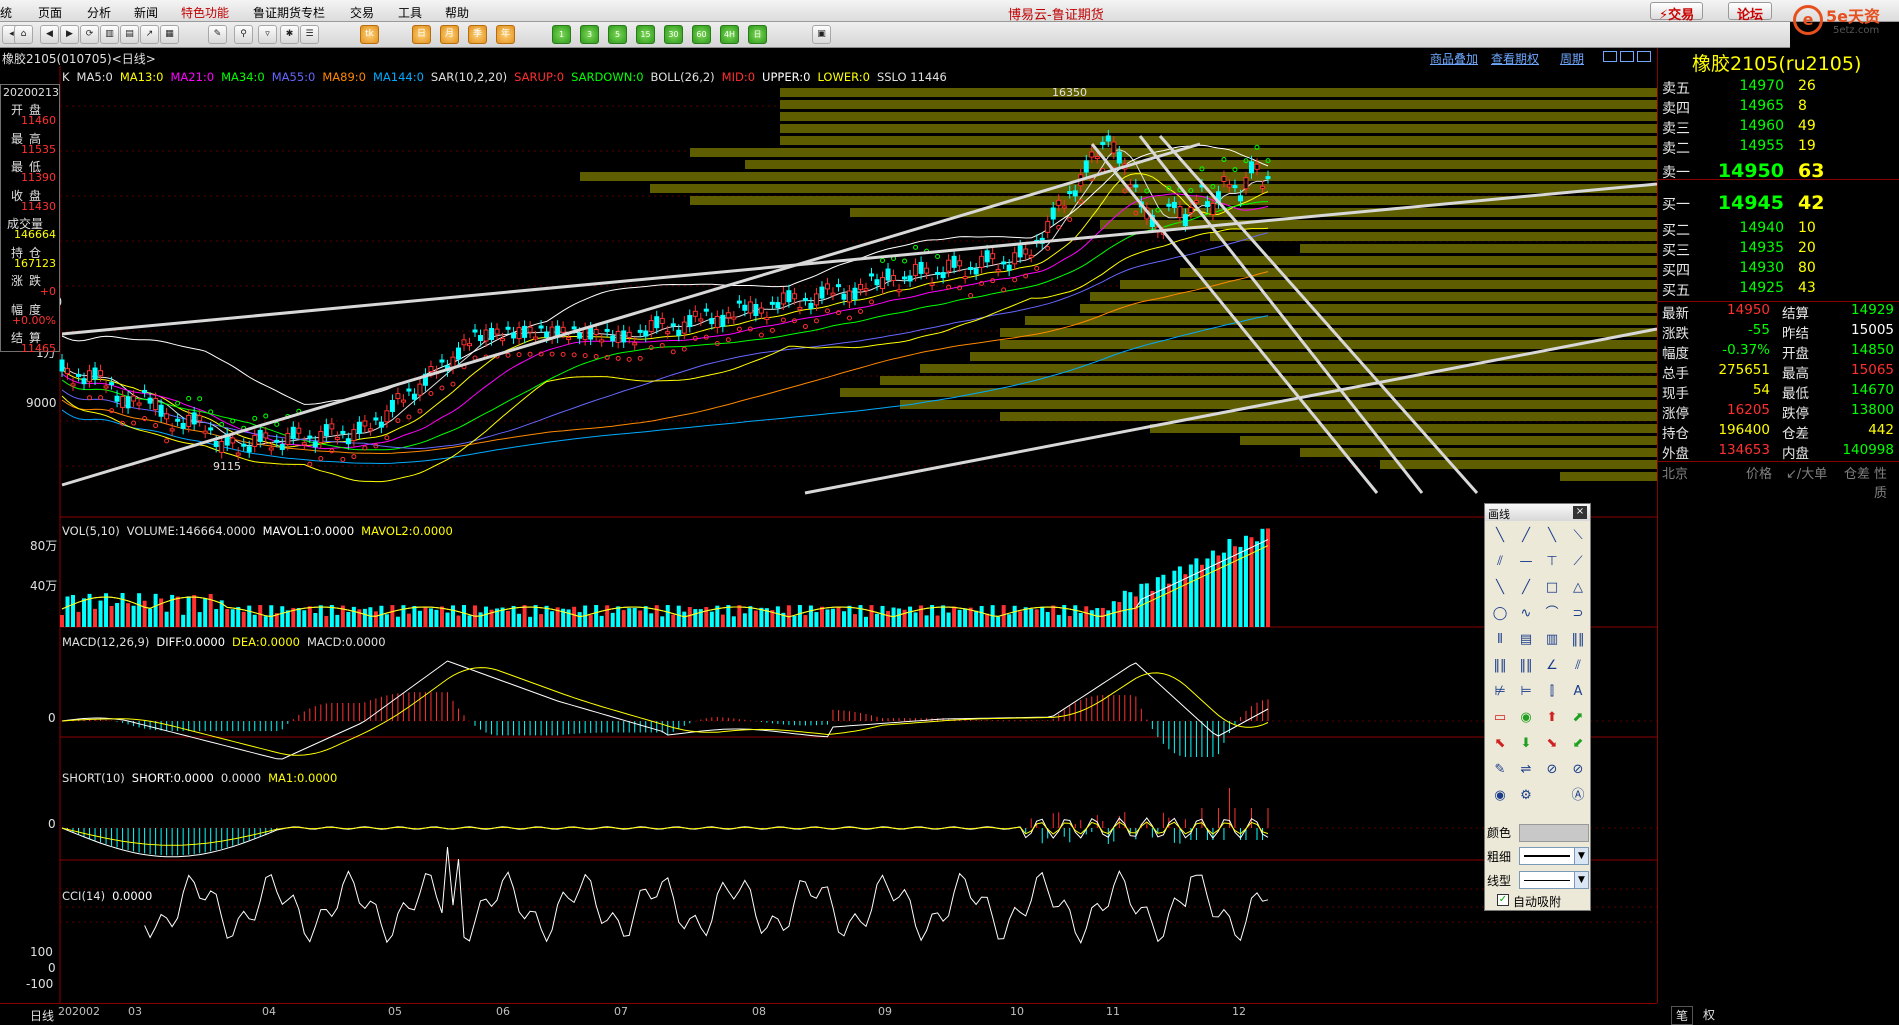 Image resolution: width=1899 pixels, height=1025 pixels. I want to click on period-link: 周期, so click(1572, 58).